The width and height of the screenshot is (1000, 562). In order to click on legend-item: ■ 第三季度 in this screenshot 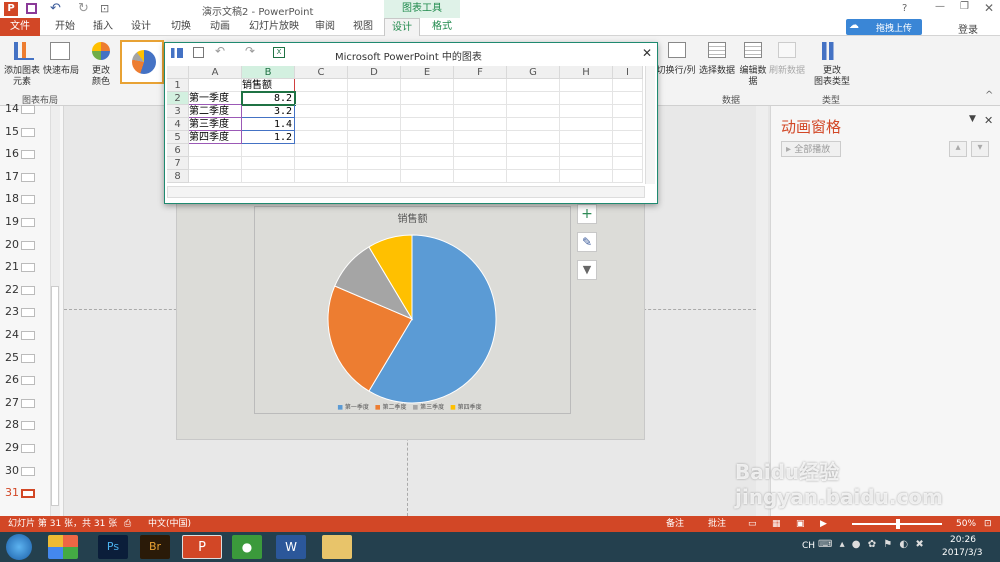, I will do `click(429, 407)`.